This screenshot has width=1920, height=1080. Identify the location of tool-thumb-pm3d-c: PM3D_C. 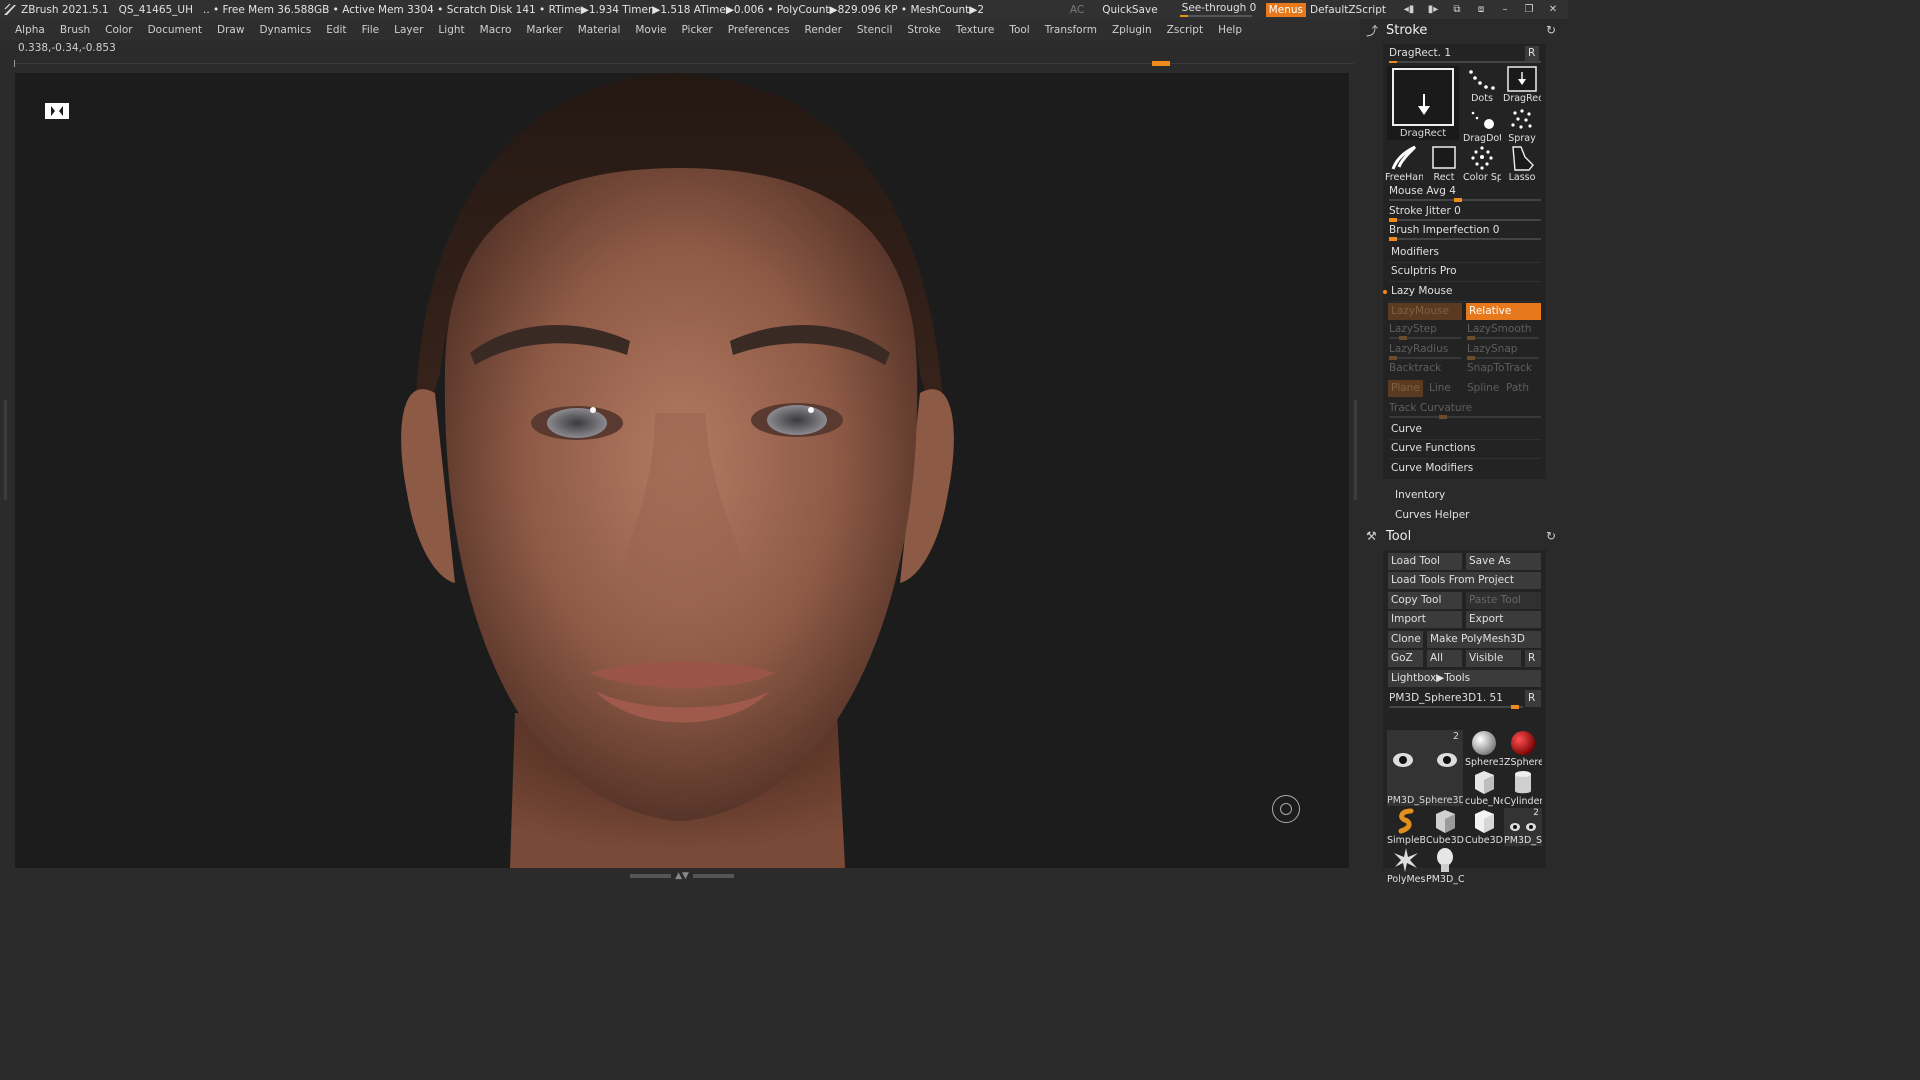
(1445, 866).